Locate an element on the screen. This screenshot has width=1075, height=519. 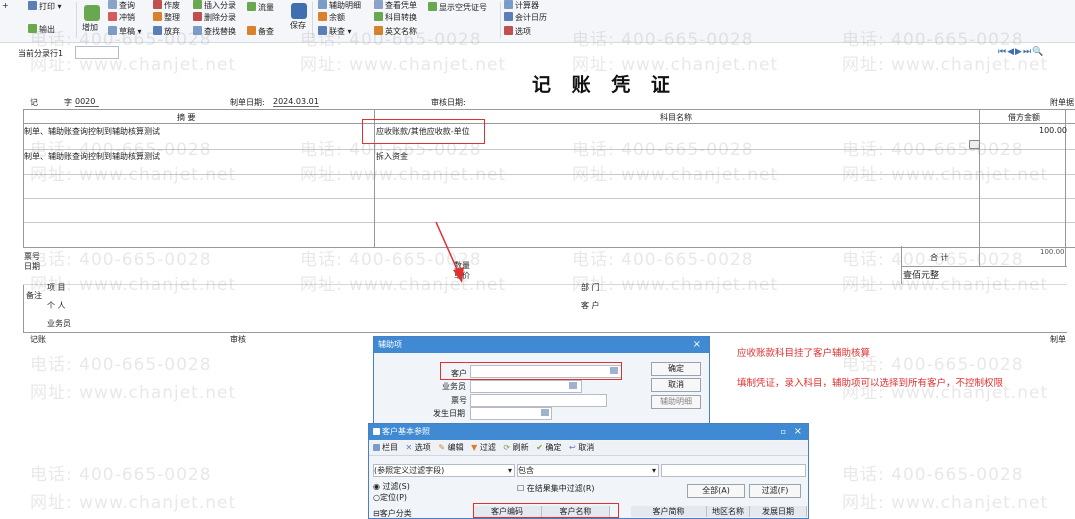
edit-icon: ✎ is located at coordinates (442, 447).